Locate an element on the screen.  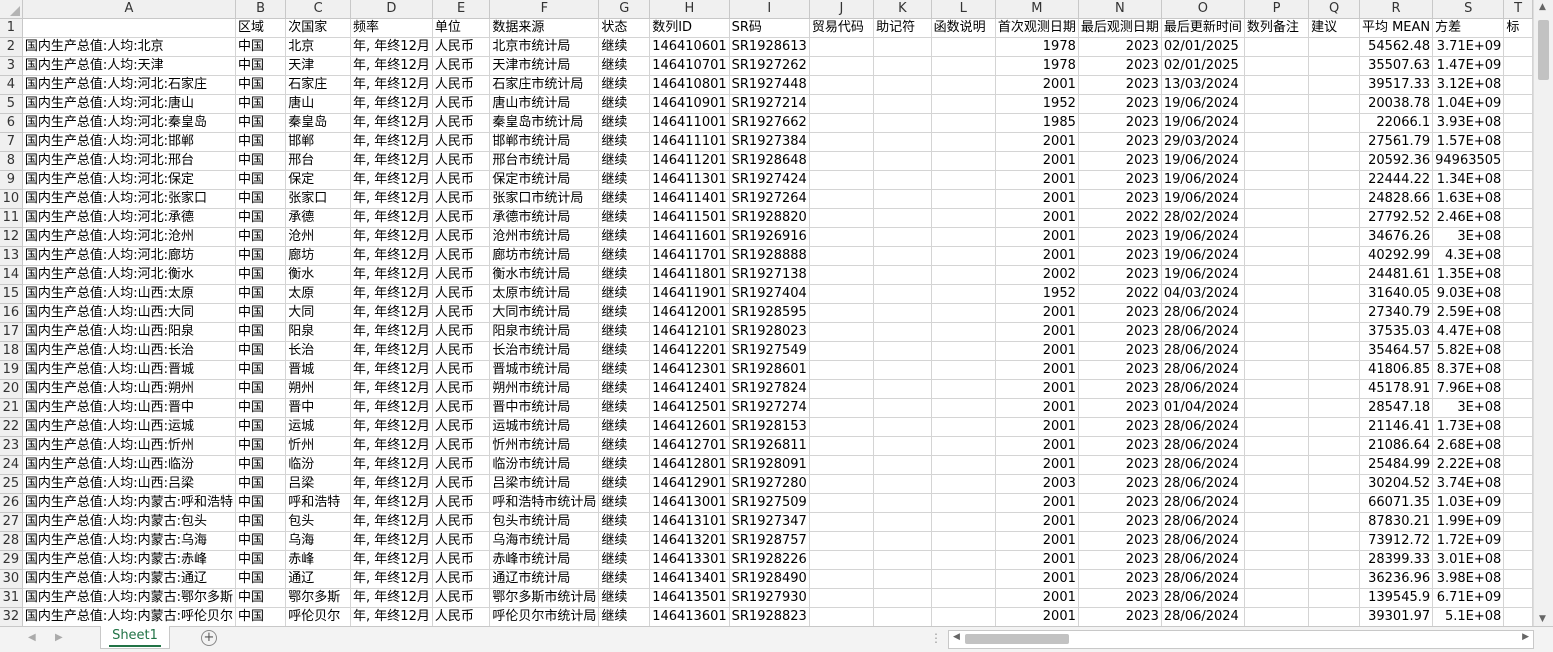
source-cell: 廊坊市统计局 is located at coordinates (544, 256).